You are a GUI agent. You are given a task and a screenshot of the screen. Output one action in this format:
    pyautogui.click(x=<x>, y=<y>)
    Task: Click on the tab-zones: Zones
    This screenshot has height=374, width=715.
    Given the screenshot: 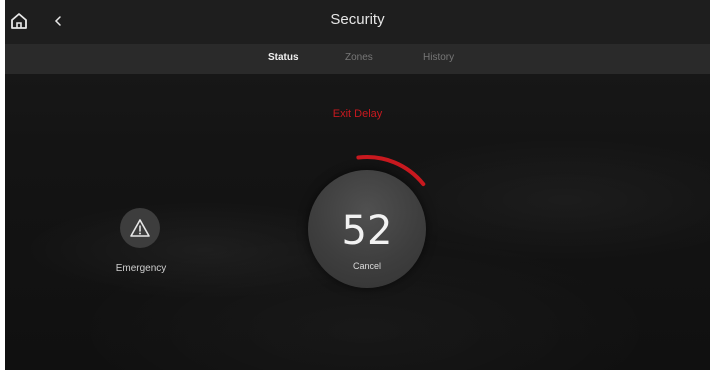 What is the action you would take?
    pyautogui.click(x=359, y=57)
    